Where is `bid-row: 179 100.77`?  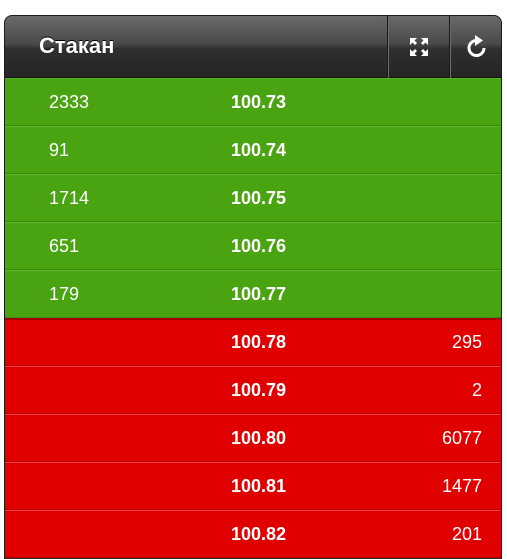 bid-row: 179 100.77 is located at coordinates (253, 294).